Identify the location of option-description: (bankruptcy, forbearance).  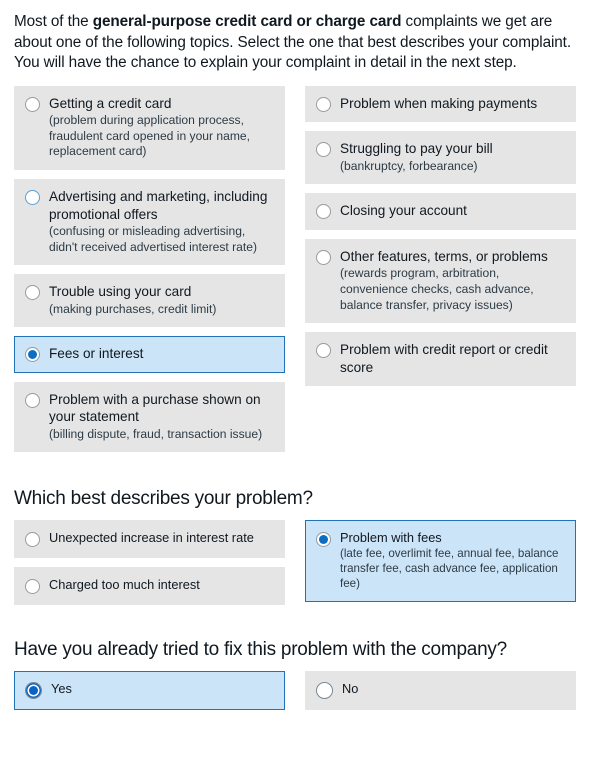
(409, 165).